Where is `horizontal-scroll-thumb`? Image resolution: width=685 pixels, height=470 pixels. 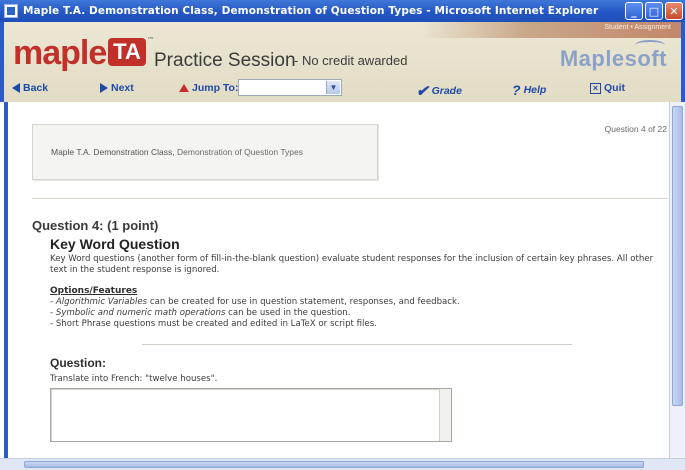
horizontal-scroll-thumb is located at coordinates (334, 464).